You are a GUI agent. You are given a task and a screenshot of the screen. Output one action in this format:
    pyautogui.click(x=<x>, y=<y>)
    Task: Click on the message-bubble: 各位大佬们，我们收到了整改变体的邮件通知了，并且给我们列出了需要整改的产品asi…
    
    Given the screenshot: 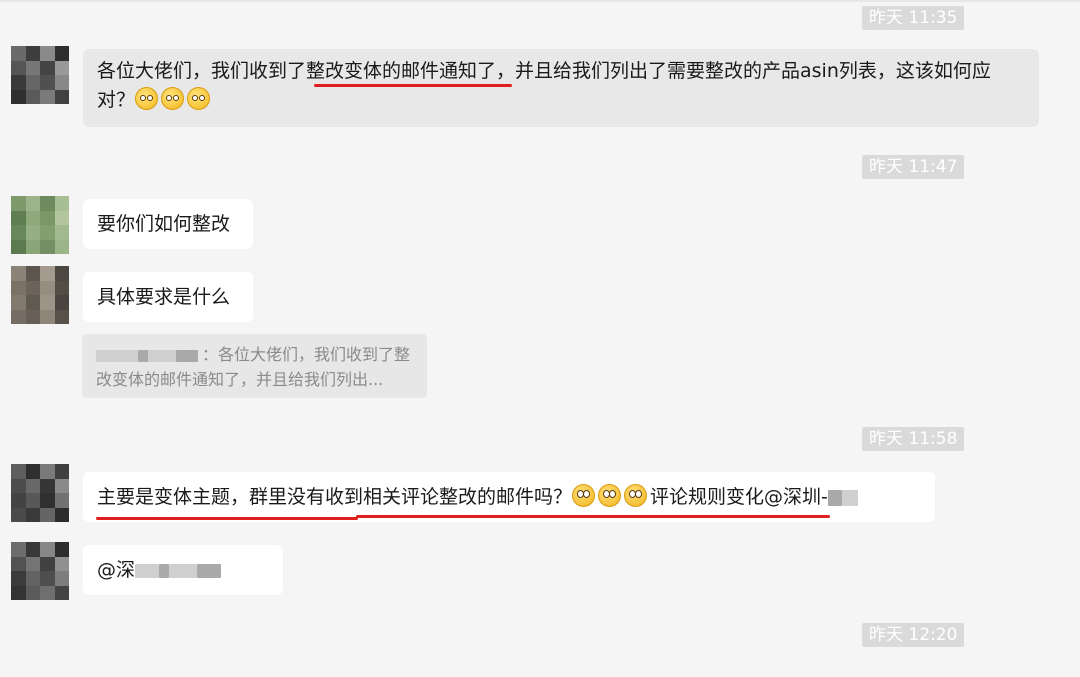 What is the action you would take?
    pyautogui.click(x=561, y=88)
    